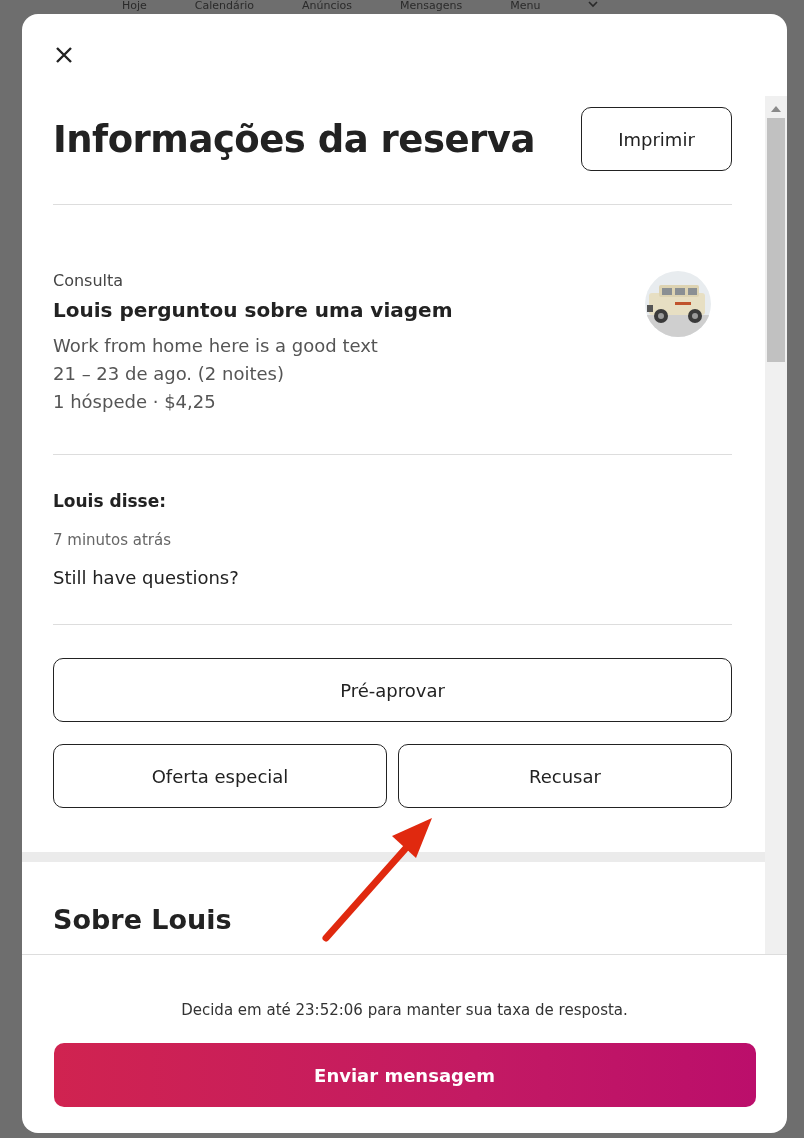  I want to click on close-button, so click(64, 55).